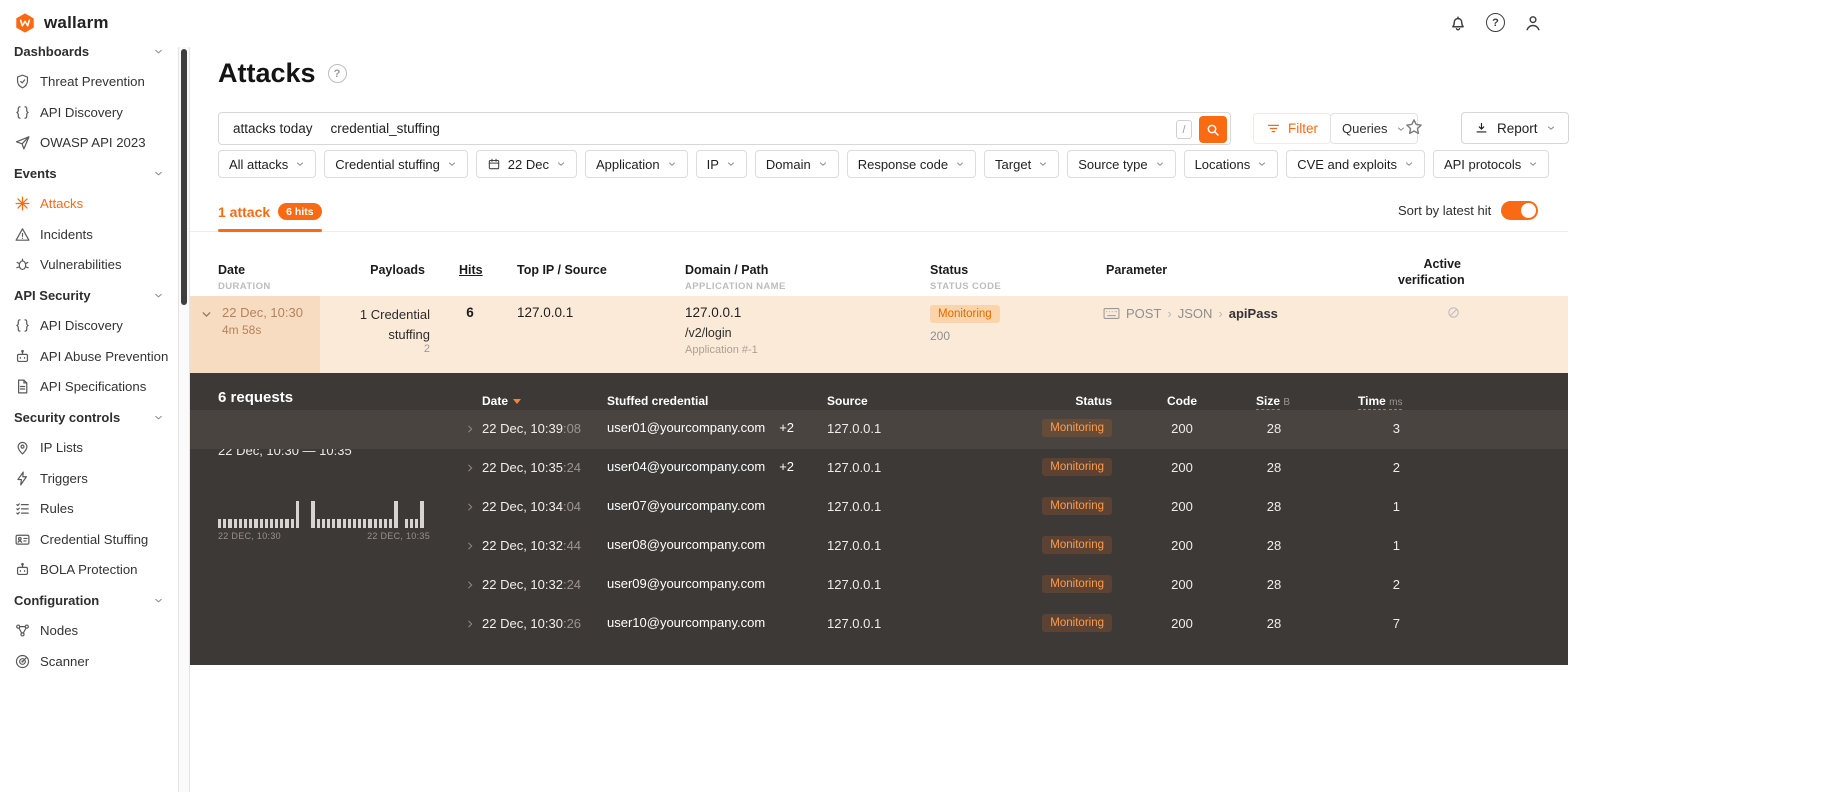  What do you see at coordinates (1274, 545) in the screenshot?
I see `request-size: 28` at bounding box center [1274, 545].